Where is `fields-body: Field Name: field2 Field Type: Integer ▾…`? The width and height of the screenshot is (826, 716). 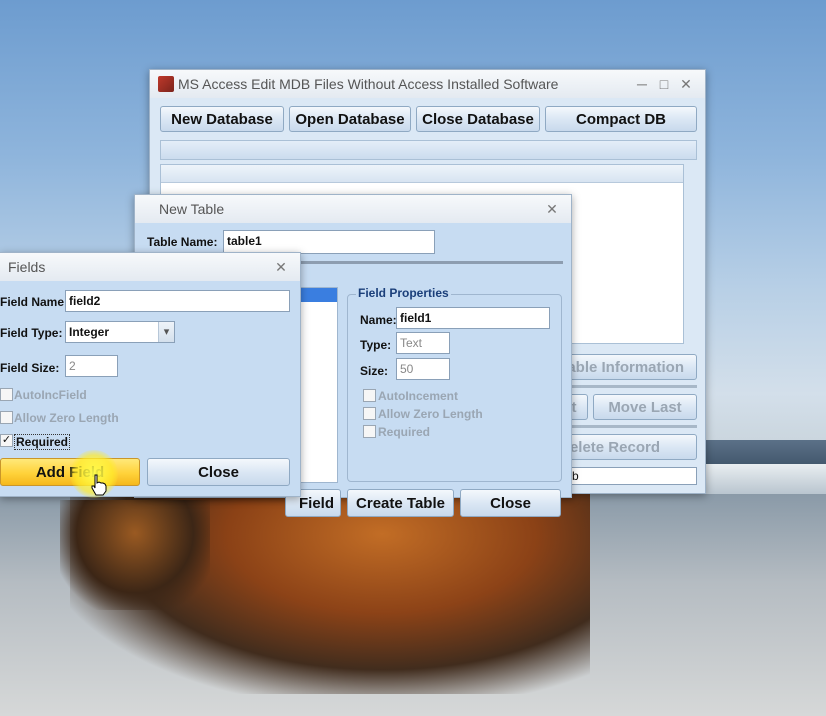
fields-body: Field Name: field2 Field Type: Integer ▾… is located at coordinates (150, 388).